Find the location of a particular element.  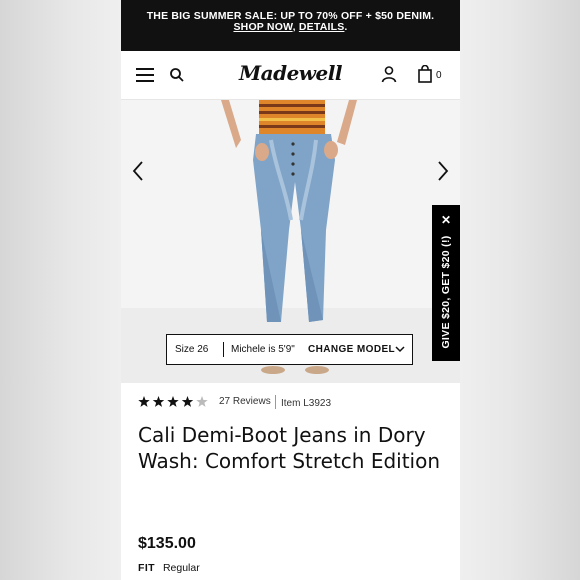

promo-period: . is located at coordinates (346, 27).